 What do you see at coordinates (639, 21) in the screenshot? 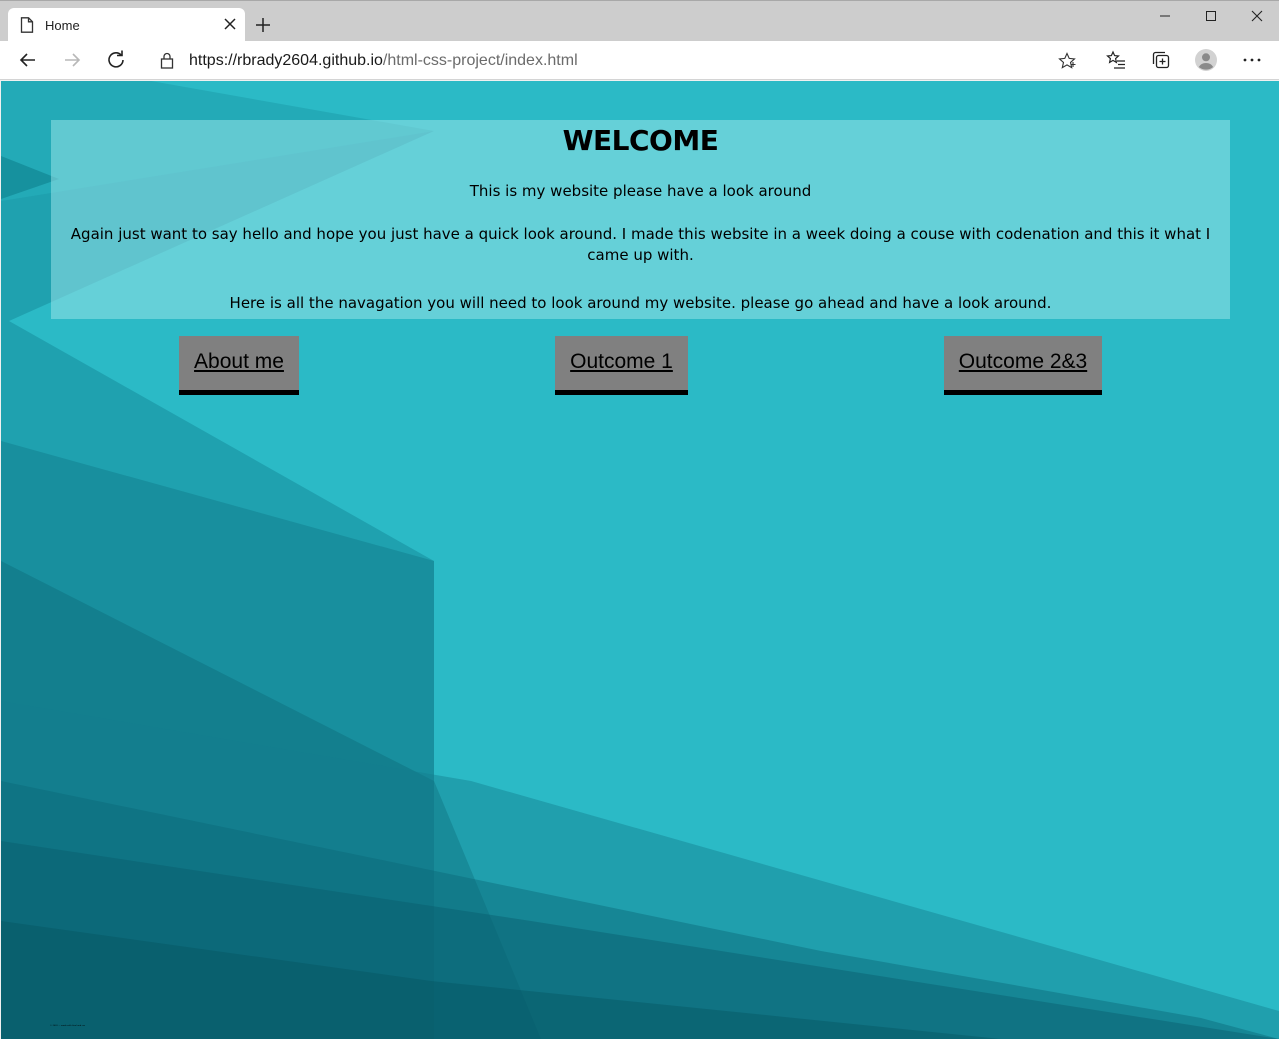
I see `tab-strip: Home` at bounding box center [639, 21].